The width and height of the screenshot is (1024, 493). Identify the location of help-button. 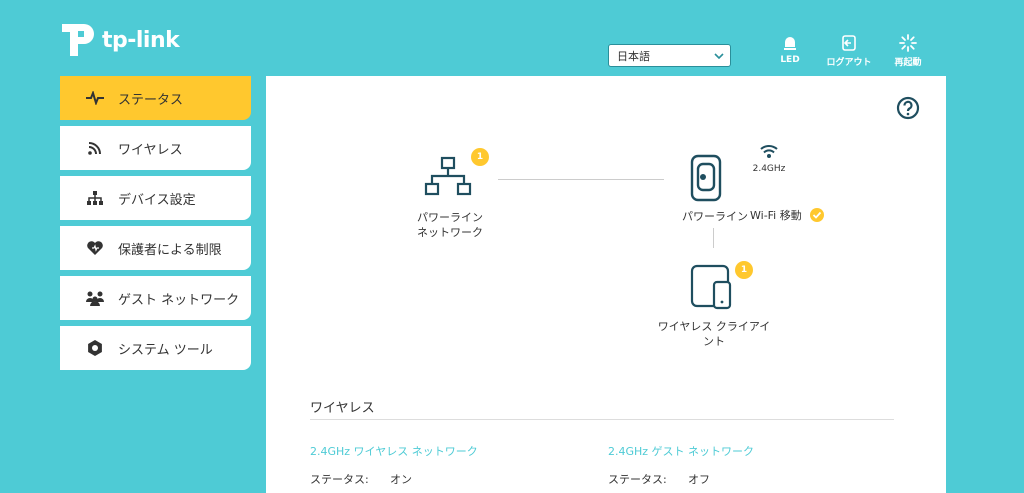
(908, 110).